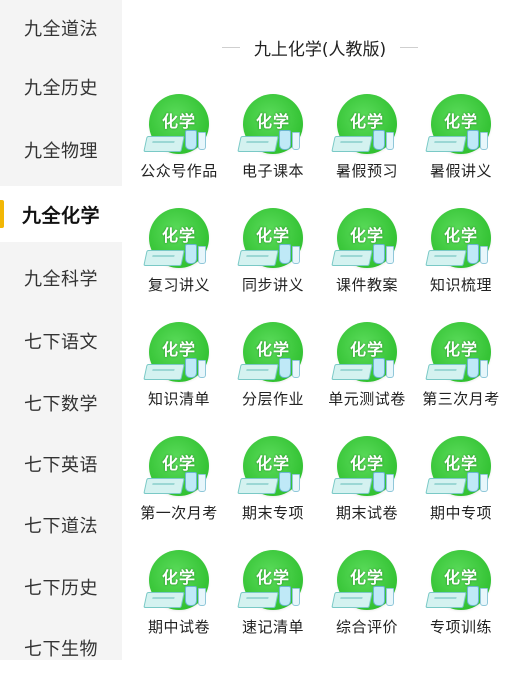 This screenshot has height=676, width=518. Describe the element at coordinates (61, 150) in the screenshot. I see `sidebar-item-jiuquan-wuli: 九全物理` at that location.